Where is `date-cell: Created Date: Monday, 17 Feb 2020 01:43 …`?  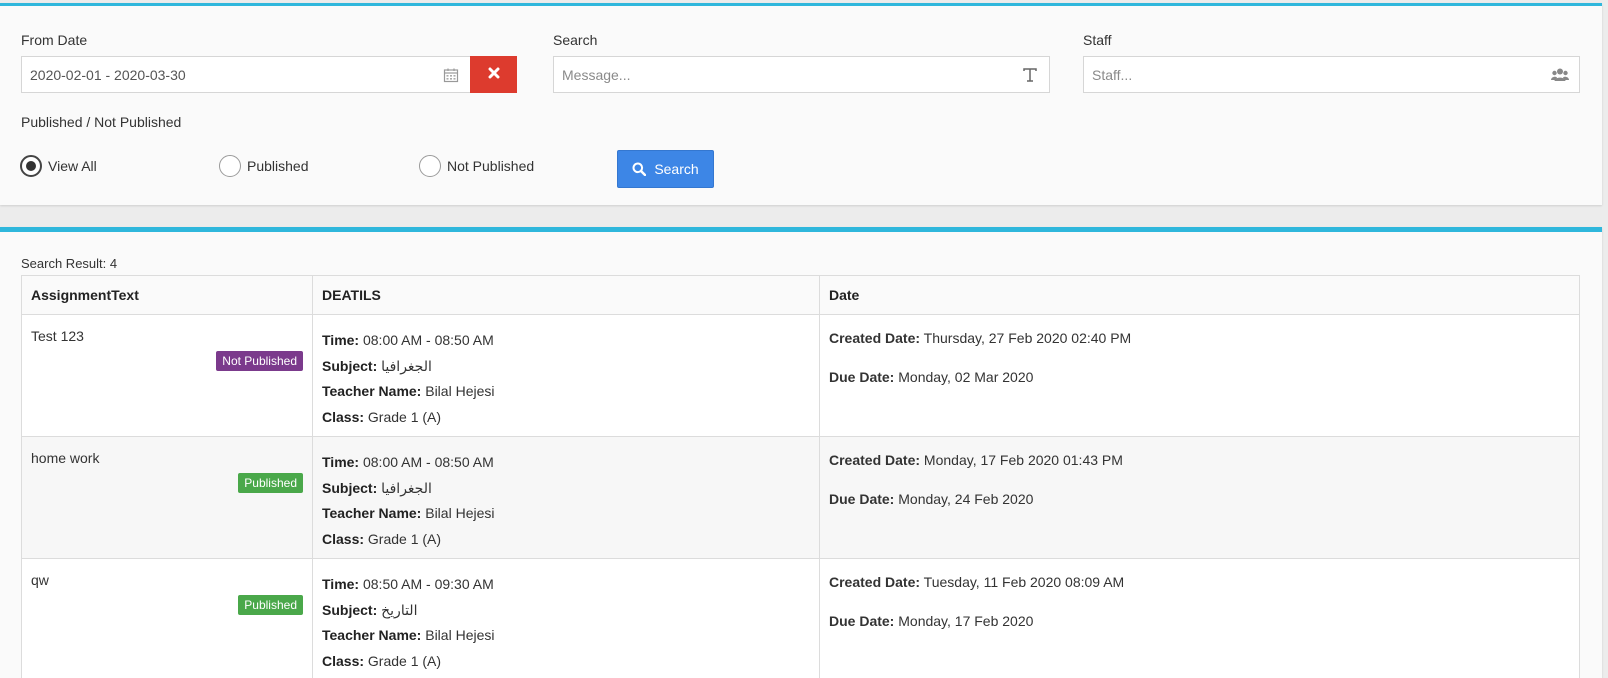
date-cell: Created Date: Monday, 17 Feb 2020 01:43 … is located at coordinates (1199, 497).